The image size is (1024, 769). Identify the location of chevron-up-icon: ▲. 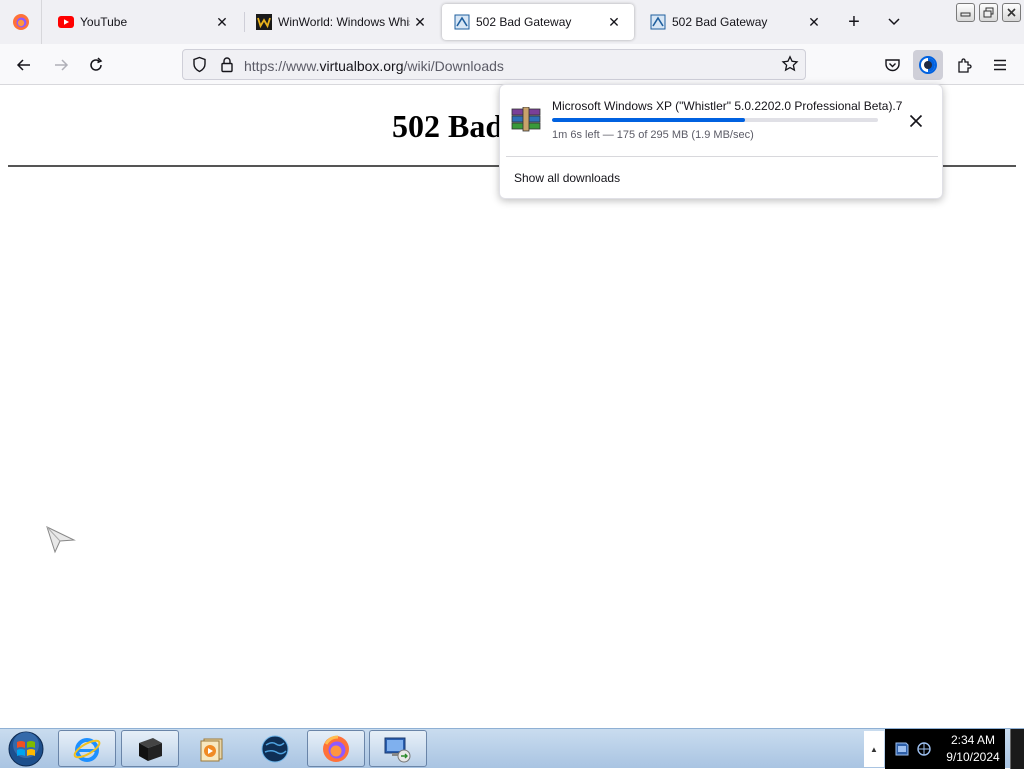
(874, 749).